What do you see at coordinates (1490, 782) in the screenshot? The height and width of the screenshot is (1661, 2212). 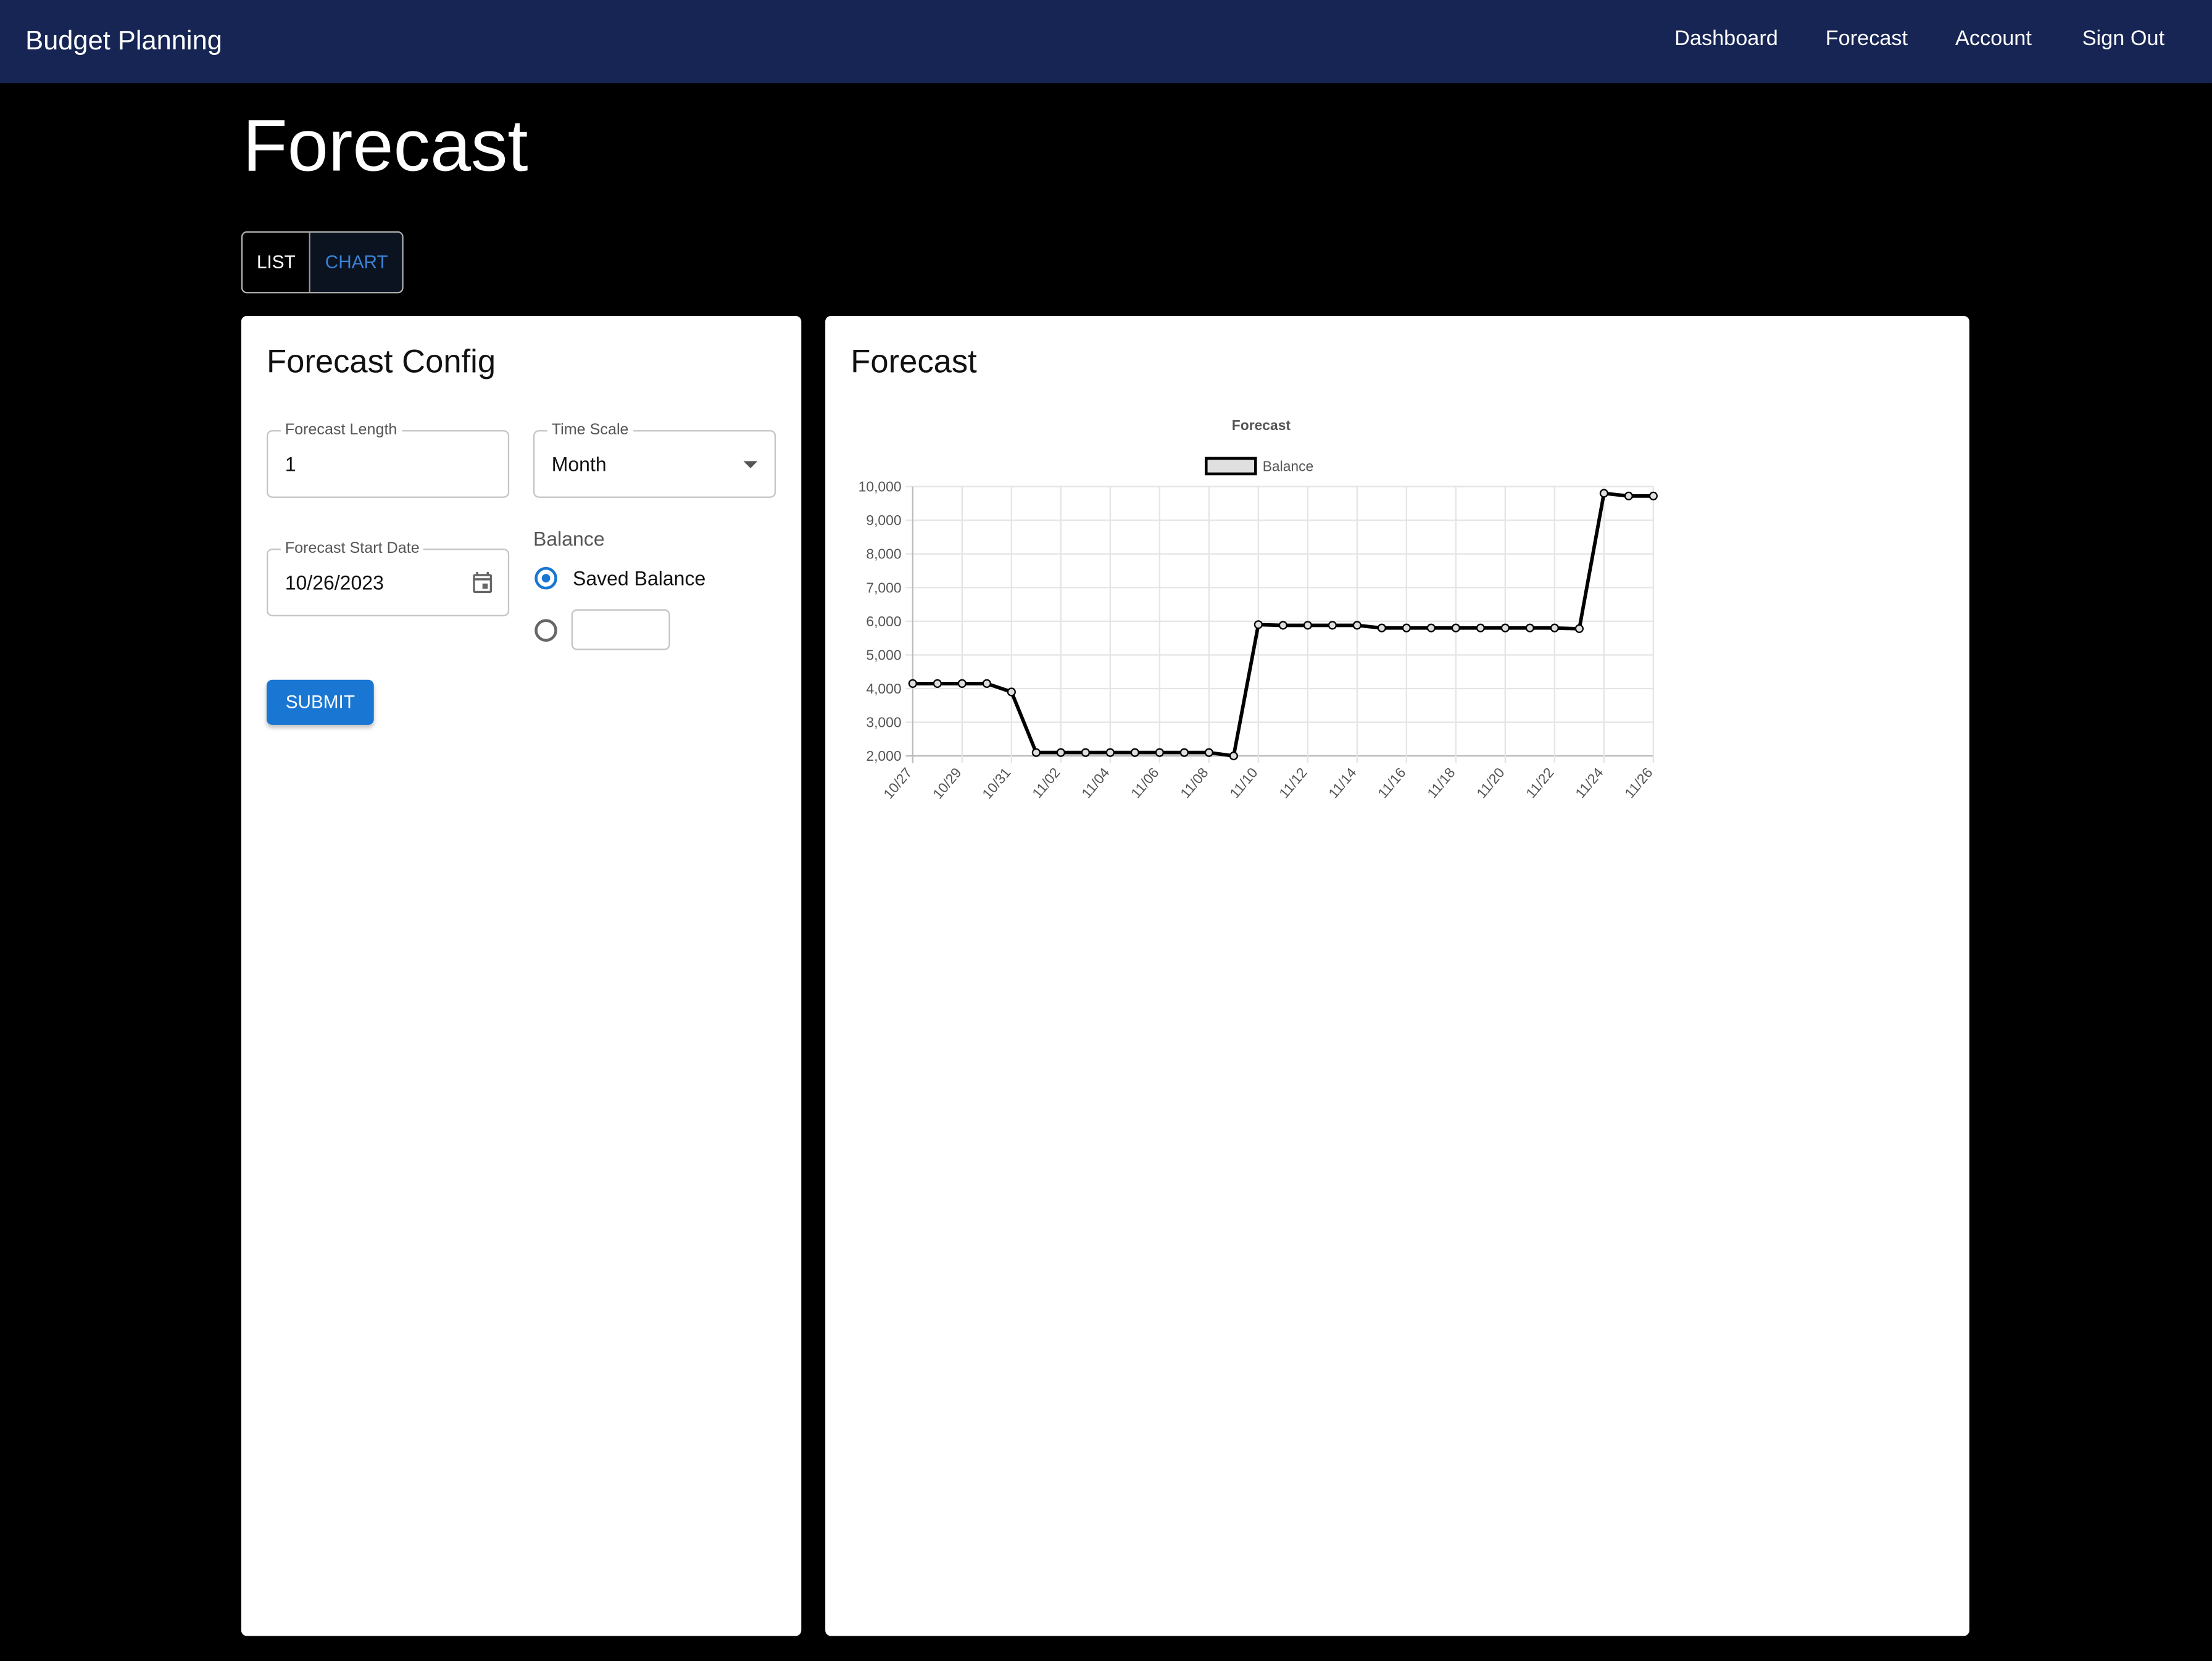 I see `x-tick-label: 11/20` at bounding box center [1490, 782].